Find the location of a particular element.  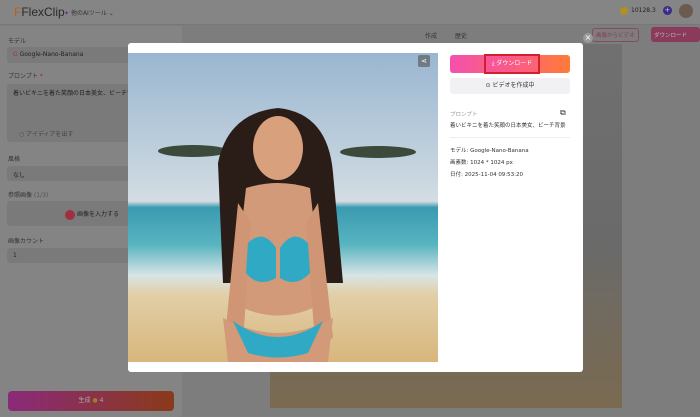

download-label: ダウンロード is located at coordinates (514, 63).